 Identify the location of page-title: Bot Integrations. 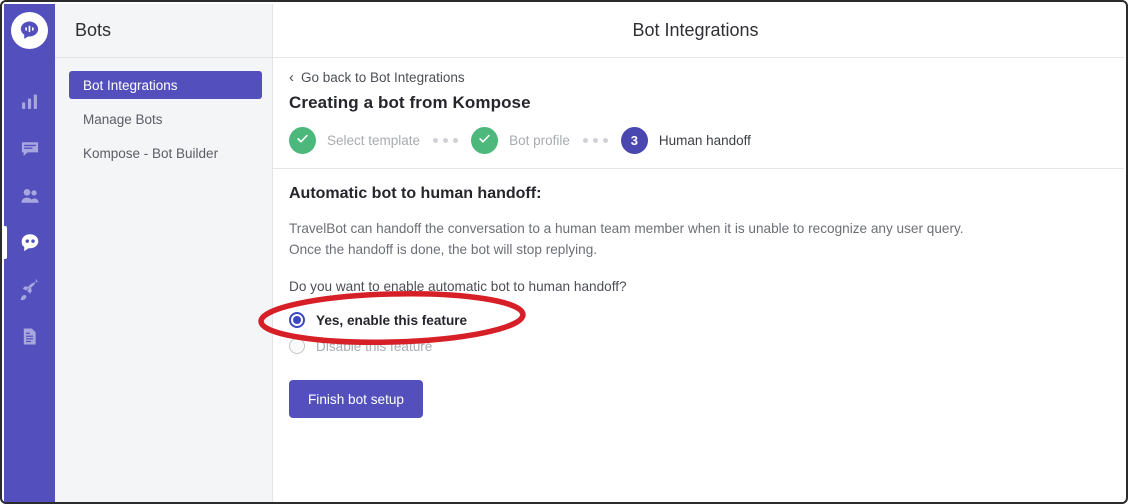
(695, 30).